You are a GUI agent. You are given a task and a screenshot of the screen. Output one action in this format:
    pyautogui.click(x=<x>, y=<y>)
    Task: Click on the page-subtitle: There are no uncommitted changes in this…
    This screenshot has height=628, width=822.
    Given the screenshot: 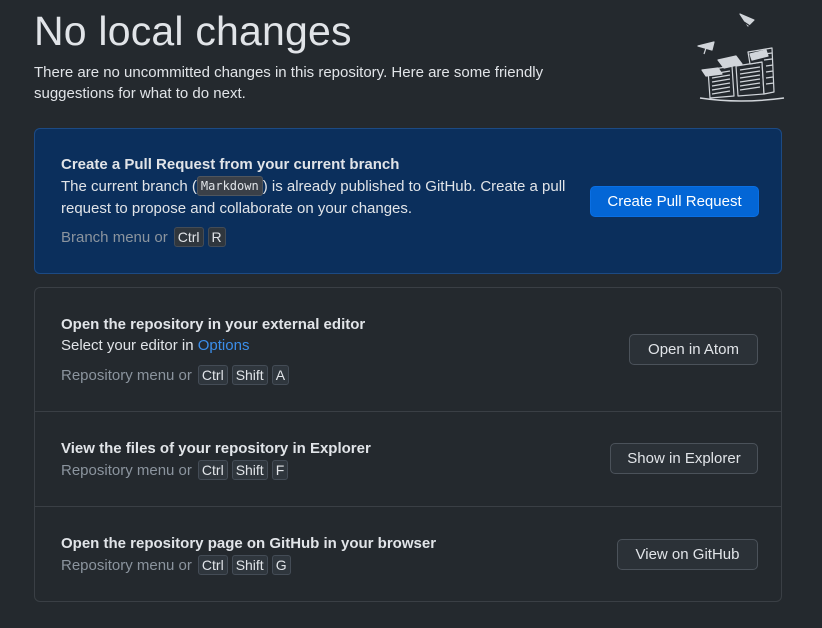 What is the action you would take?
    pyautogui.click(x=289, y=83)
    